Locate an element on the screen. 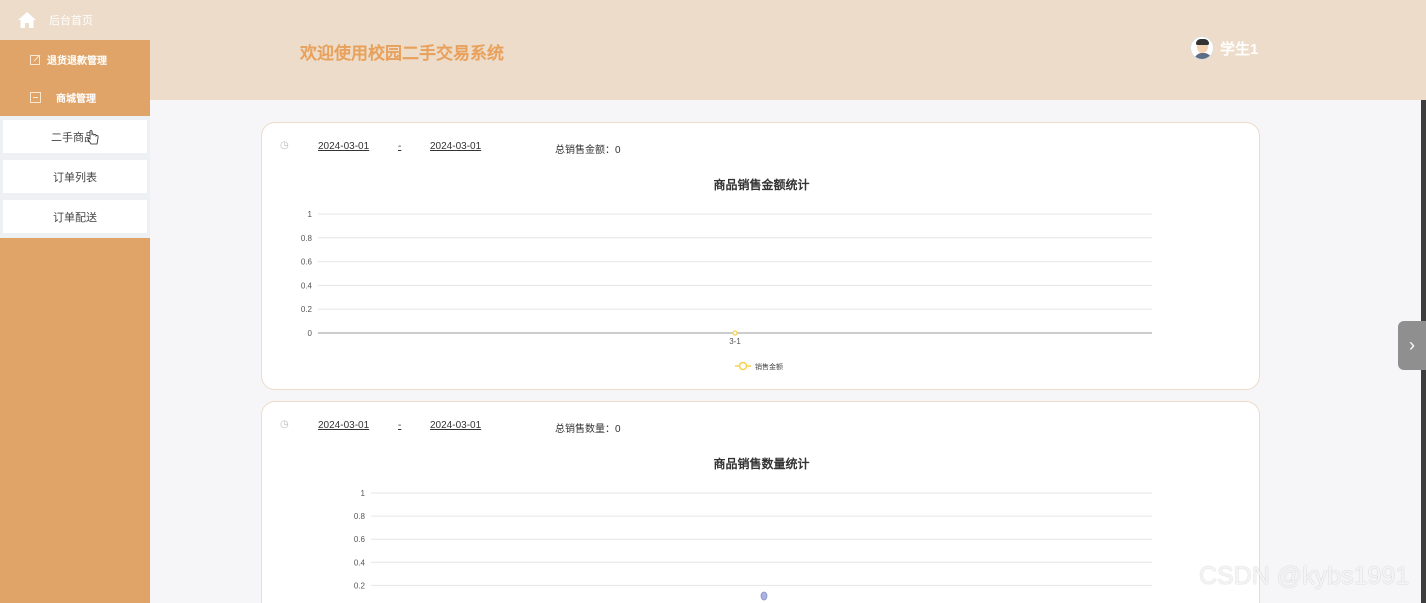 The height and width of the screenshot is (603, 1426). hand-cursor-icon is located at coordinates (93, 136).